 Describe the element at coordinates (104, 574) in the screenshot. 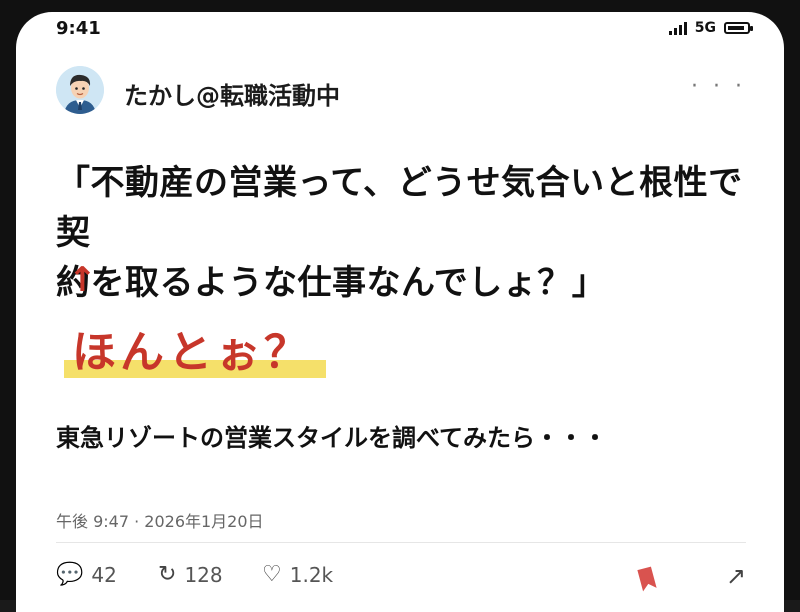

I see `reply-count: 42` at that location.